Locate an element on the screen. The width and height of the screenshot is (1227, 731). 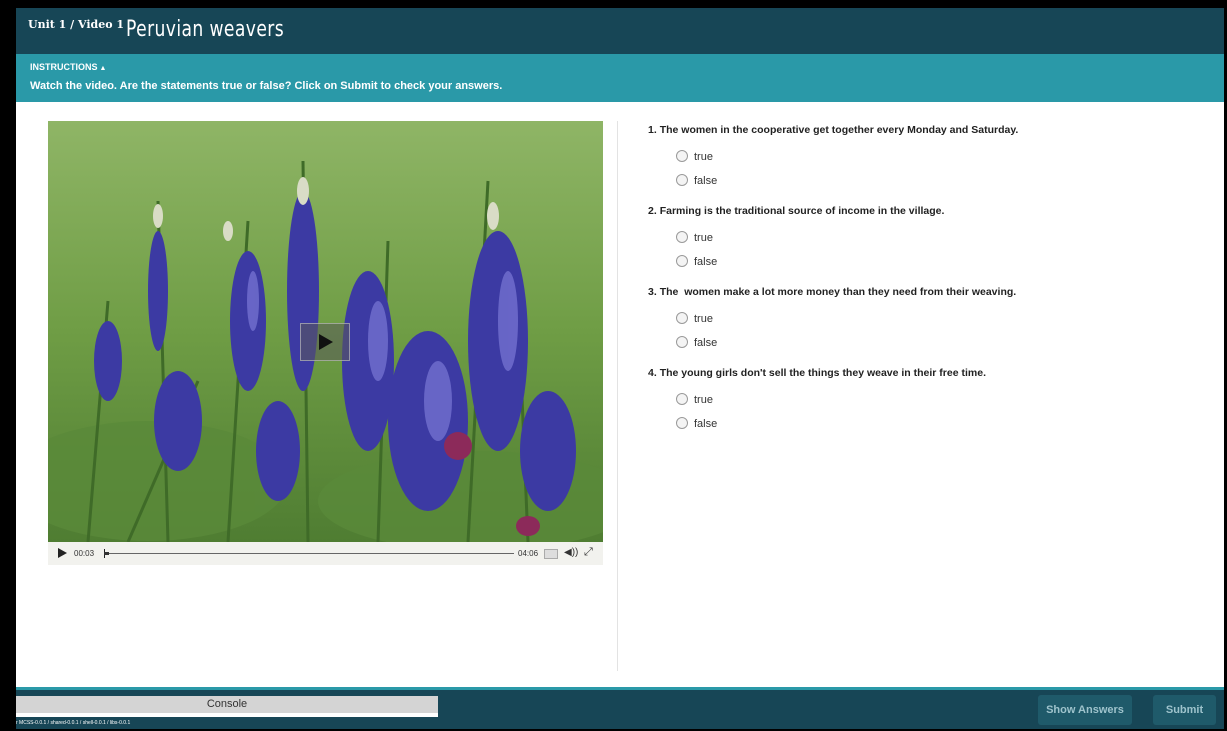
instructions-toggle: INSTRUCTIONS ▲ is located at coordinates (68, 67).